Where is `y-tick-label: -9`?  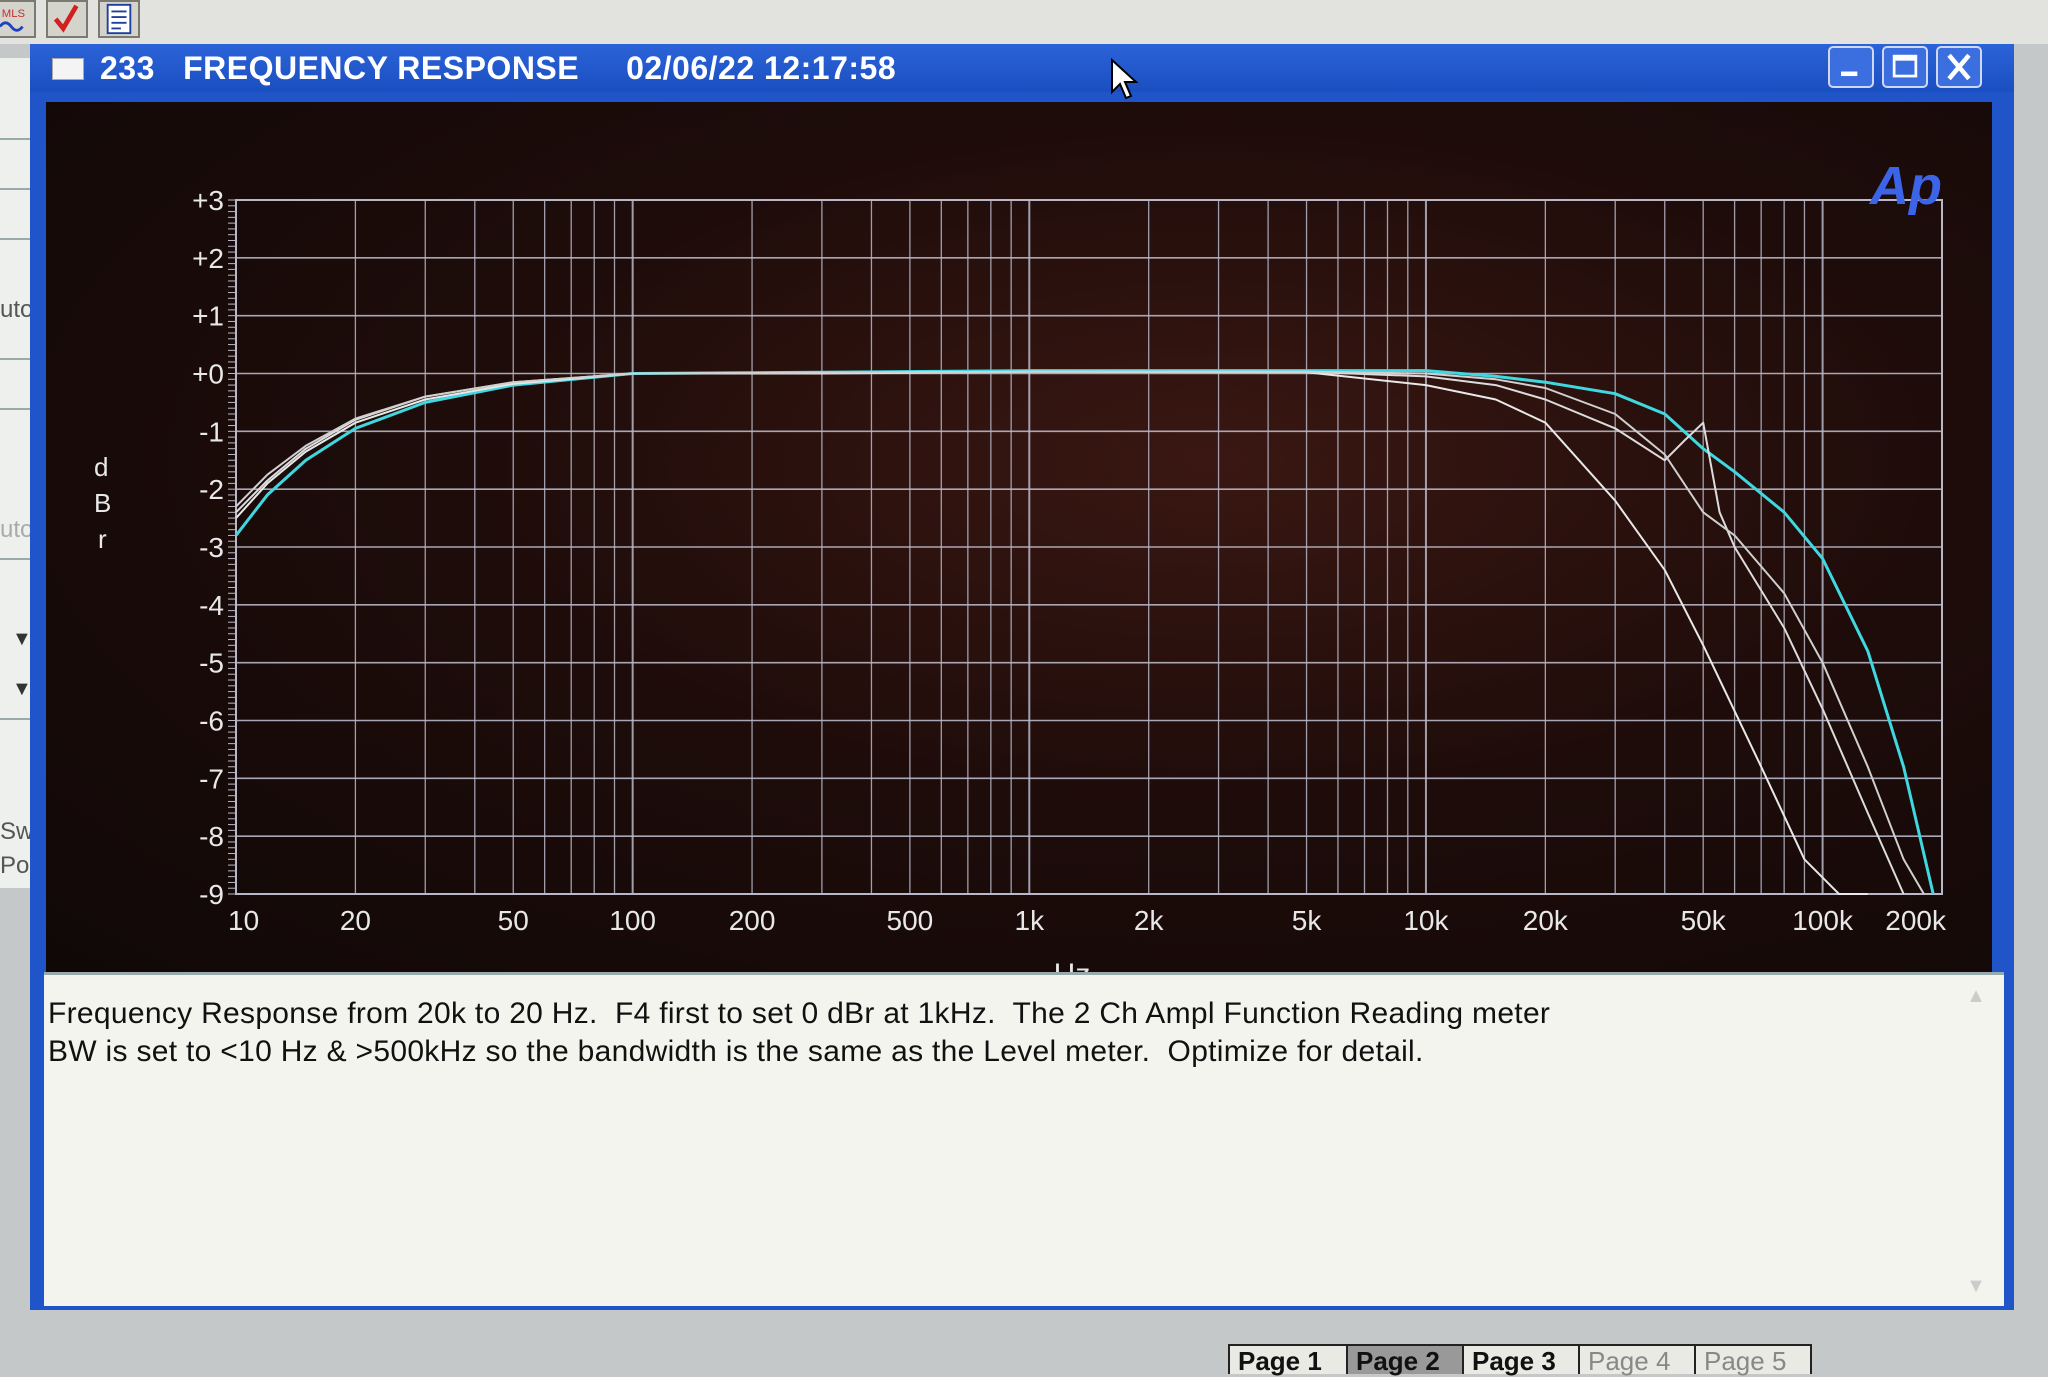
y-tick-label: -9 is located at coordinates (211, 894).